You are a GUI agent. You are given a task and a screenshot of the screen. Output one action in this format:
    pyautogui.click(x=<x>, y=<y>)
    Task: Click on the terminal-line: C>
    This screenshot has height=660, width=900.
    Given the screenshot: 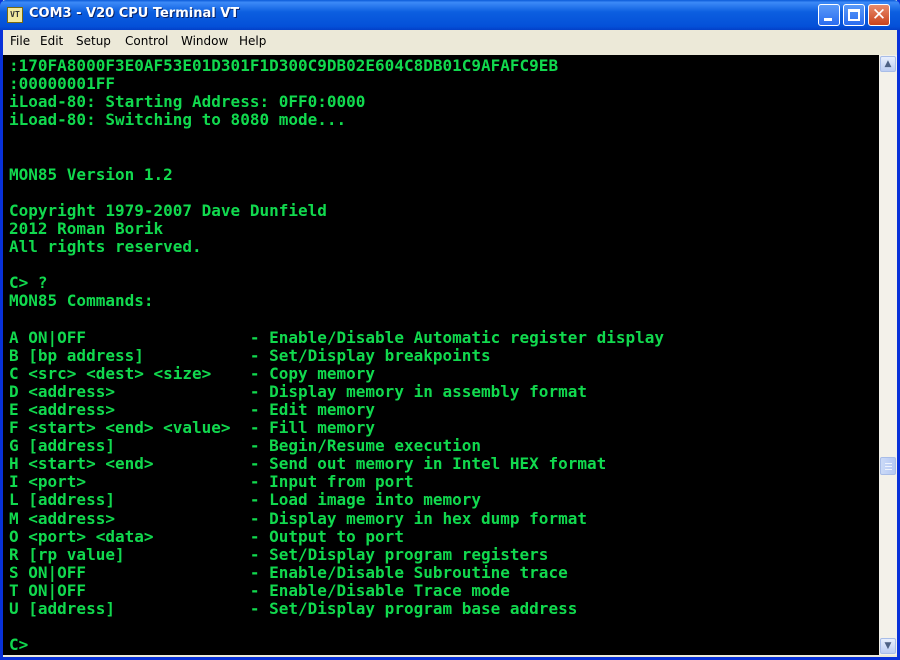 What is the action you would take?
    pyautogui.click(x=19, y=645)
    